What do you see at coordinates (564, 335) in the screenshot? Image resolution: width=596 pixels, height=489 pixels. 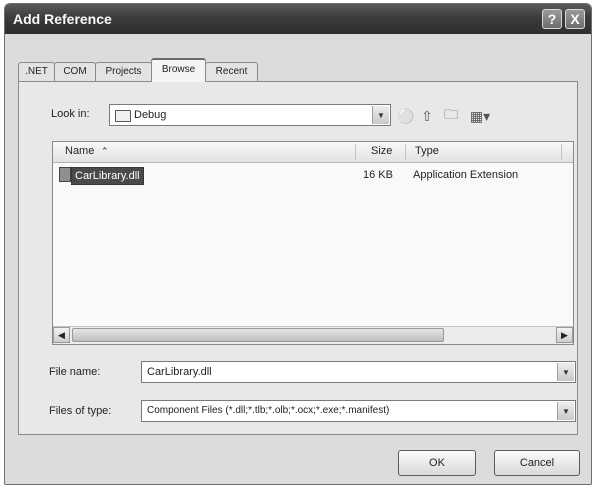 I see `scroll-right-icon: ▶` at bounding box center [564, 335].